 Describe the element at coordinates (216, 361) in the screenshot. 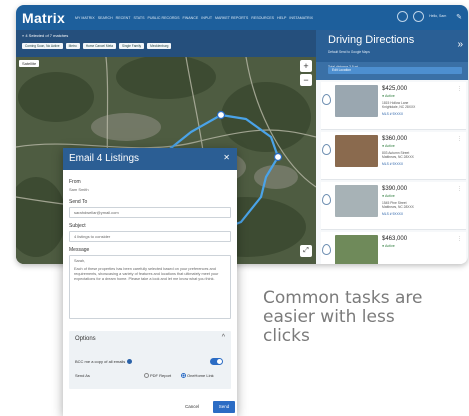

I see `bcc-toggle` at that location.